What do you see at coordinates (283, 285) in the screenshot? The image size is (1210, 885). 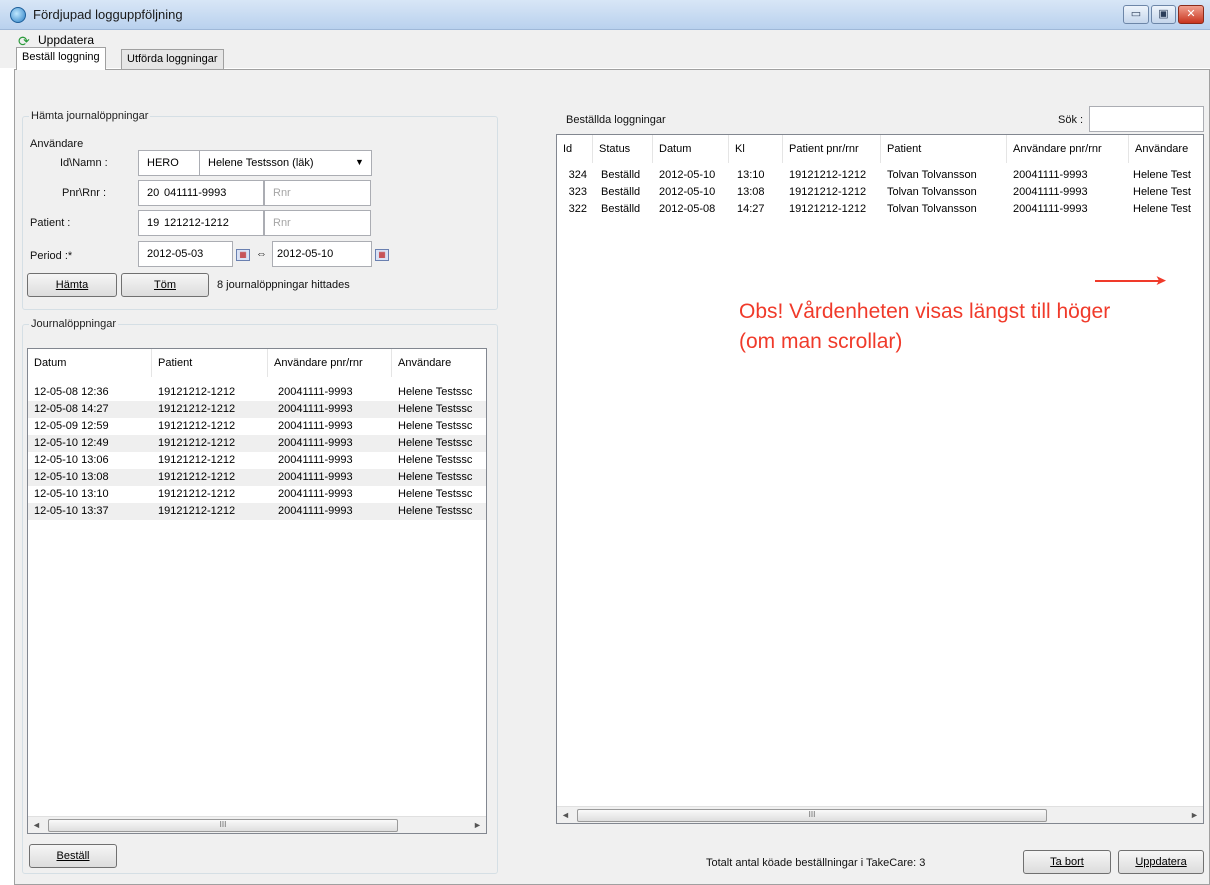 I see `result-count-text: 8 journalöppningar hittades` at bounding box center [283, 285].